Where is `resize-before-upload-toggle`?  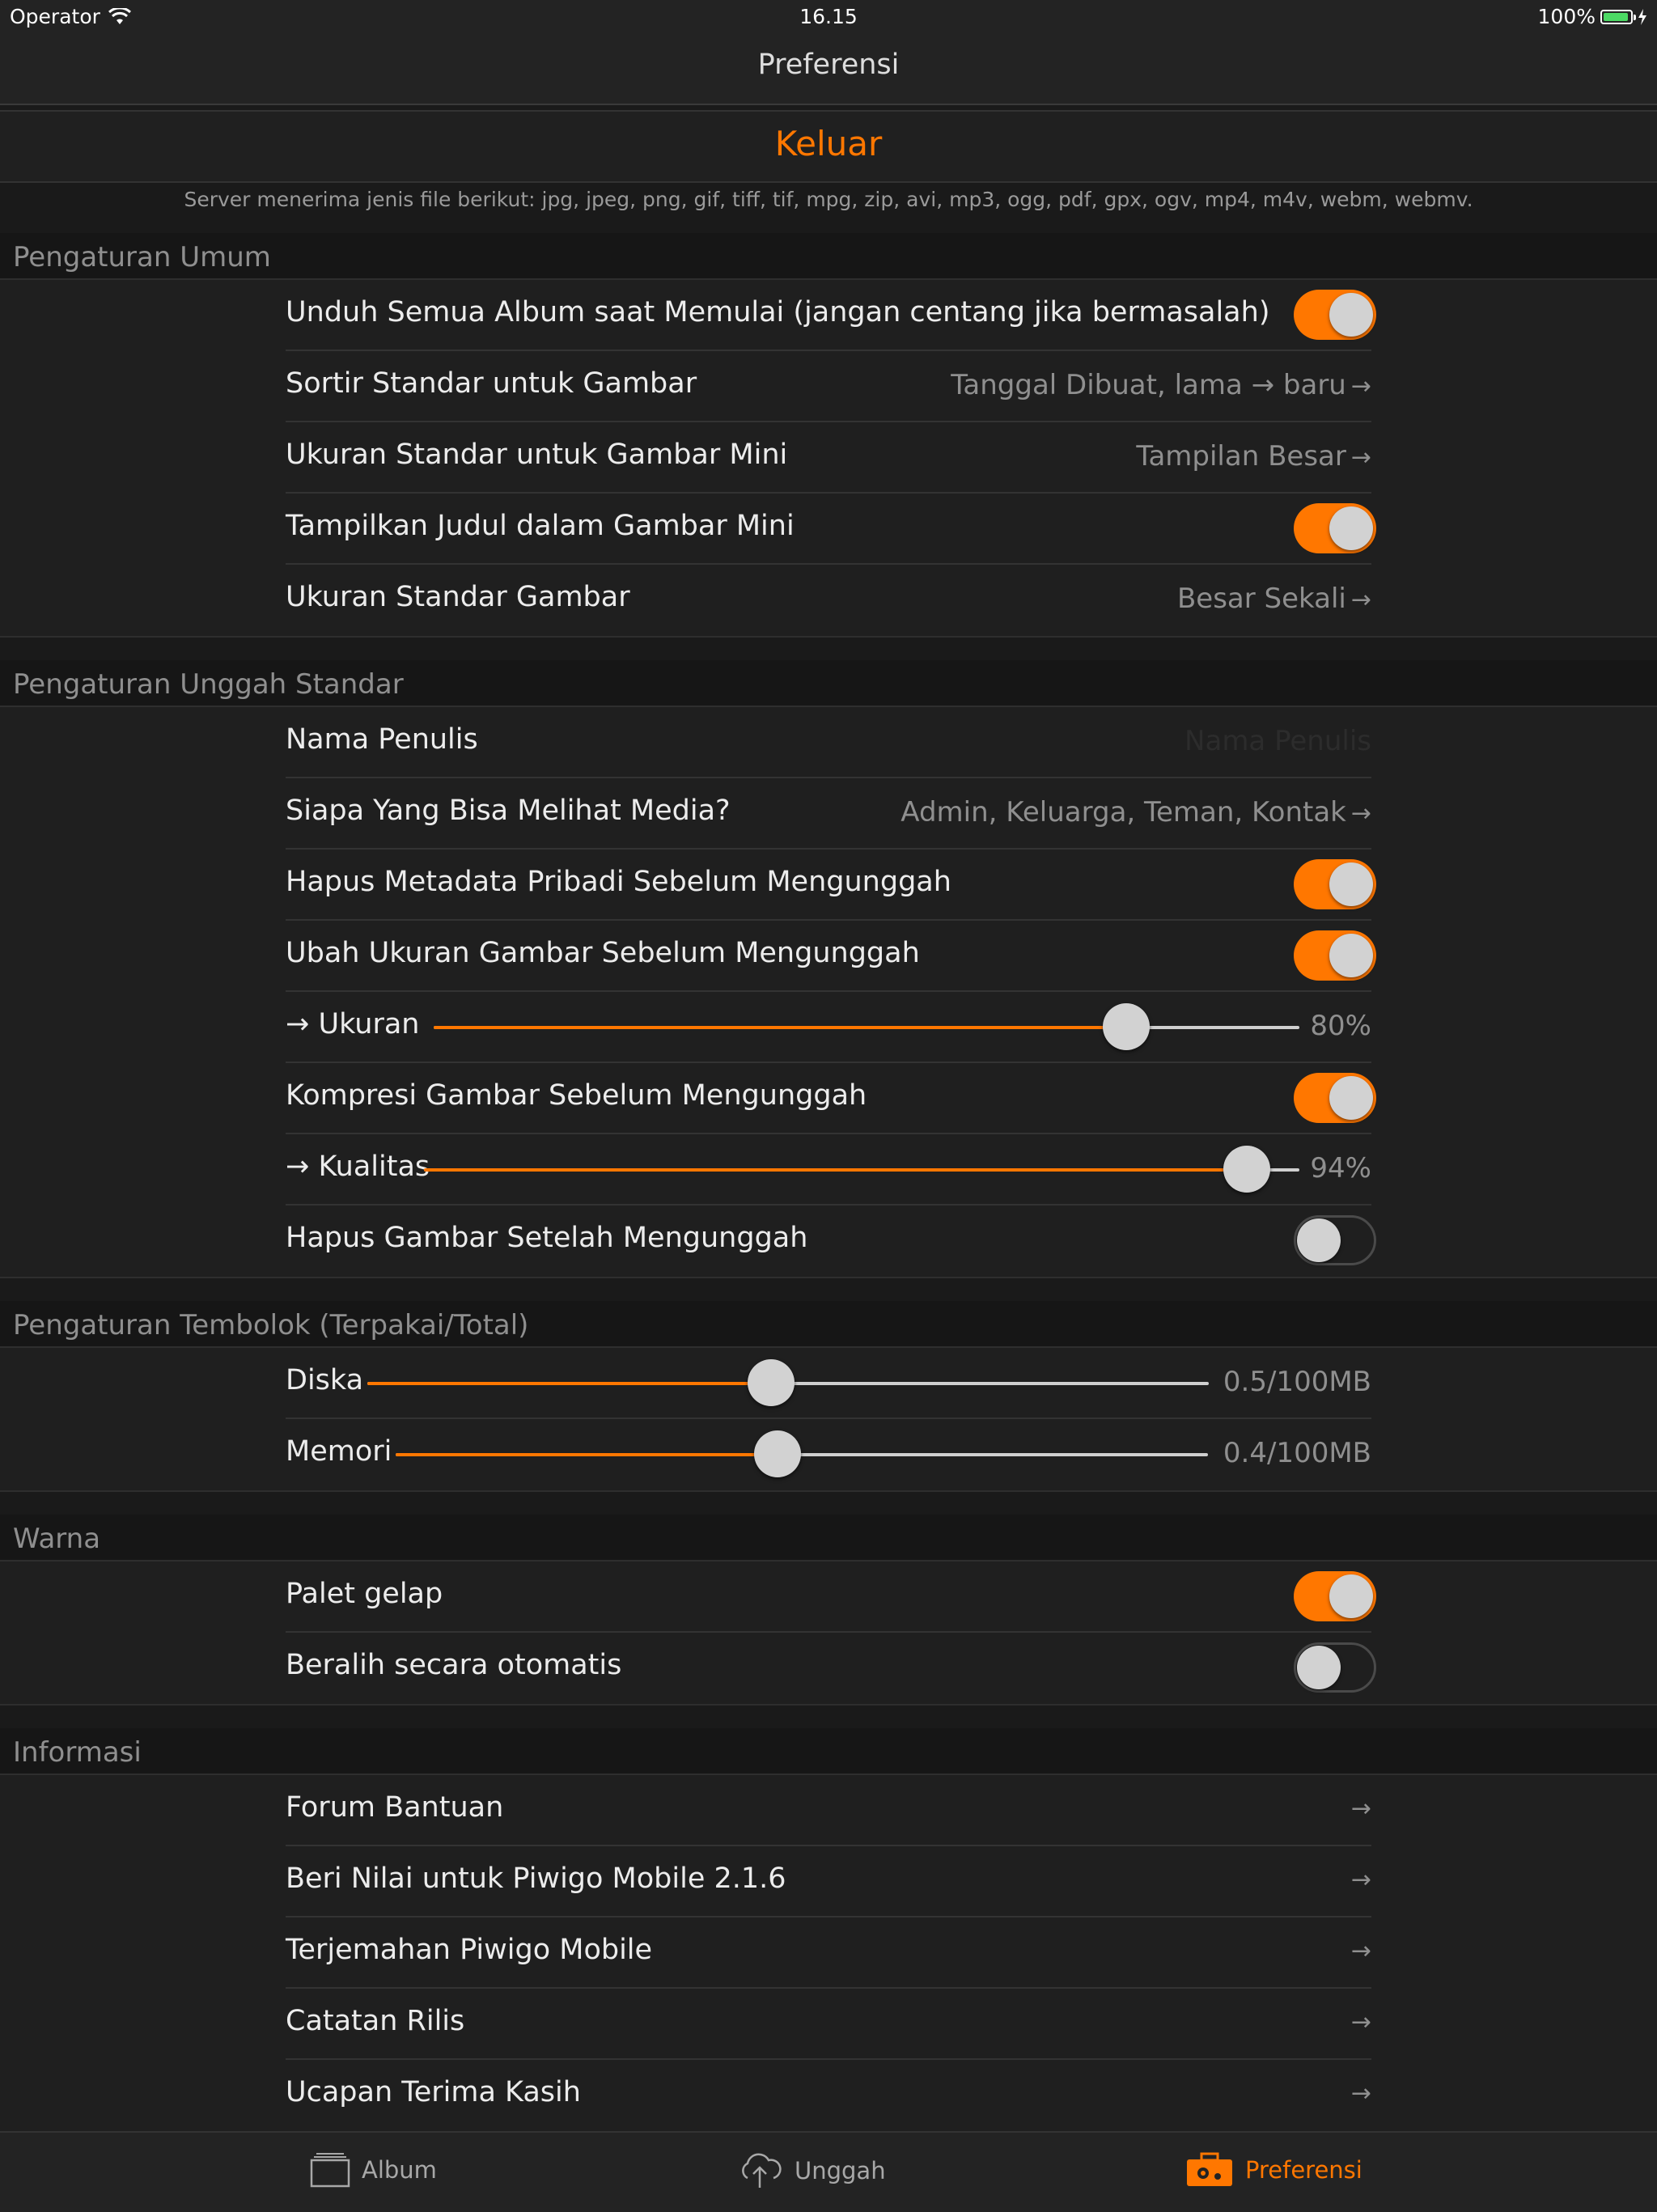
resize-before-upload-toggle is located at coordinates (1335, 955).